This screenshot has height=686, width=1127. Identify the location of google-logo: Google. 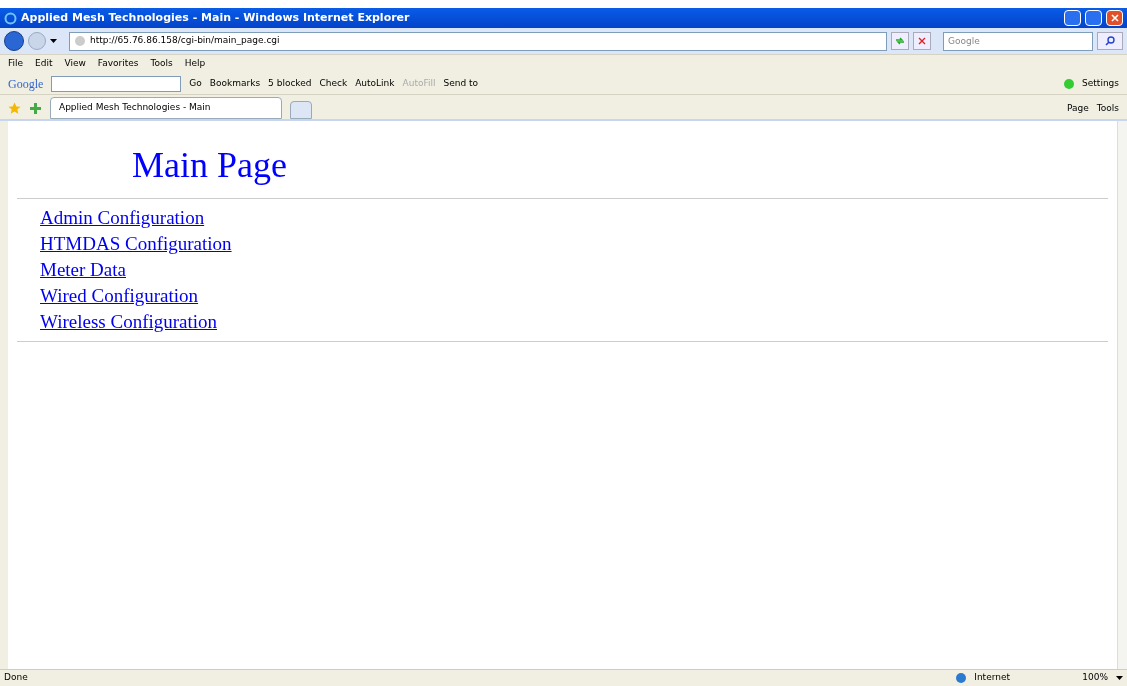
(26, 84).